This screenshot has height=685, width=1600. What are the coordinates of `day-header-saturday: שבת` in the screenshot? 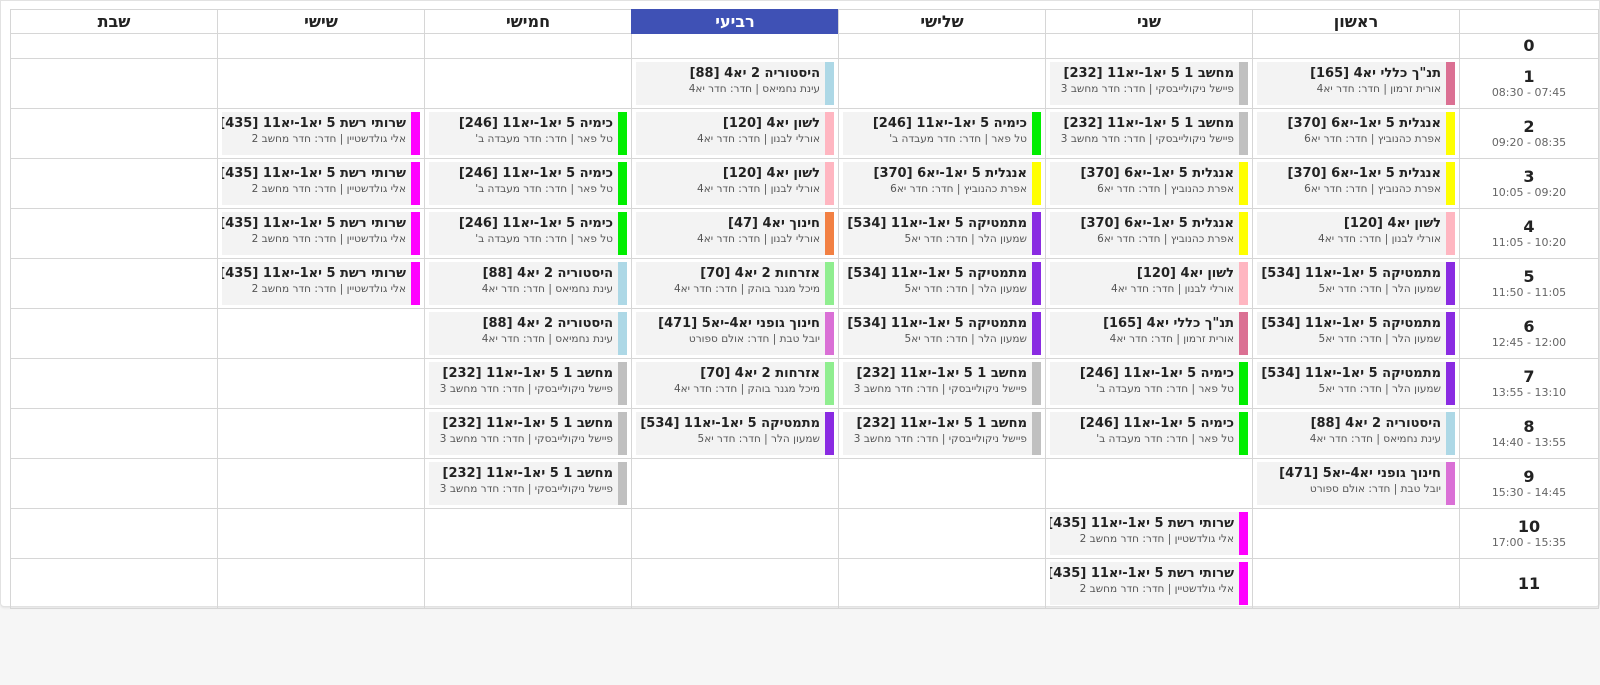 It's located at (114, 21).